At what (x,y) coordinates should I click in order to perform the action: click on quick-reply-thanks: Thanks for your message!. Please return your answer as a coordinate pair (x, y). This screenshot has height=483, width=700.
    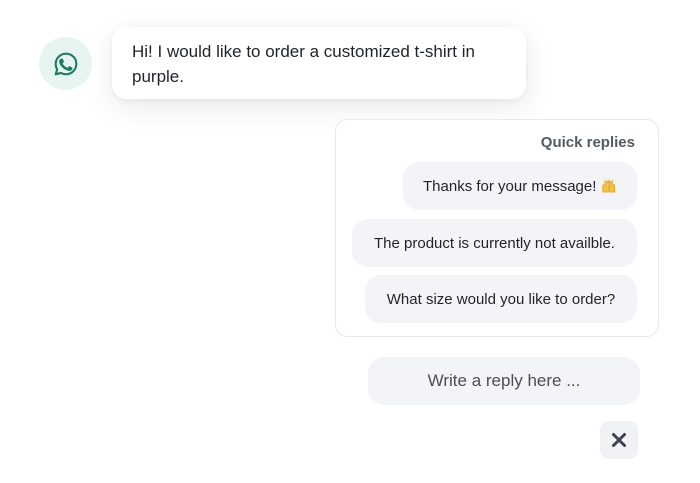
    Looking at the image, I should click on (520, 186).